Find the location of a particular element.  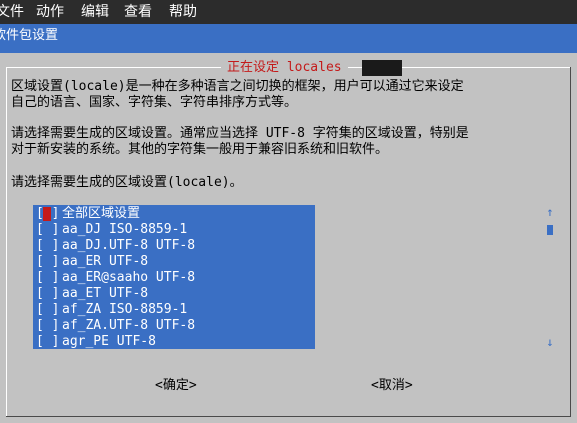

selection-prompt: 请选择需要生成的区域设置(locale)。 is located at coordinates (127, 182).